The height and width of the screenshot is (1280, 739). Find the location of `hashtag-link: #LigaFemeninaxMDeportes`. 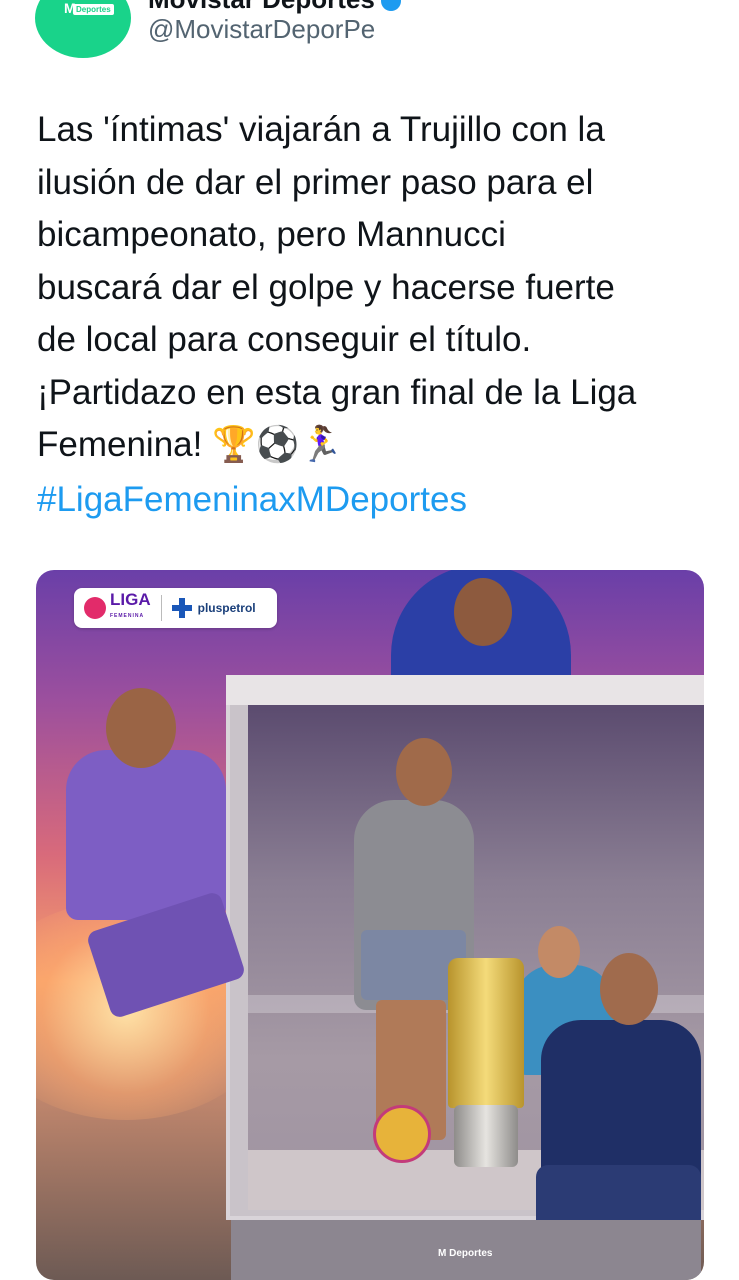

hashtag-link: #LigaFemeninaxMDeportes is located at coordinates (252, 500).